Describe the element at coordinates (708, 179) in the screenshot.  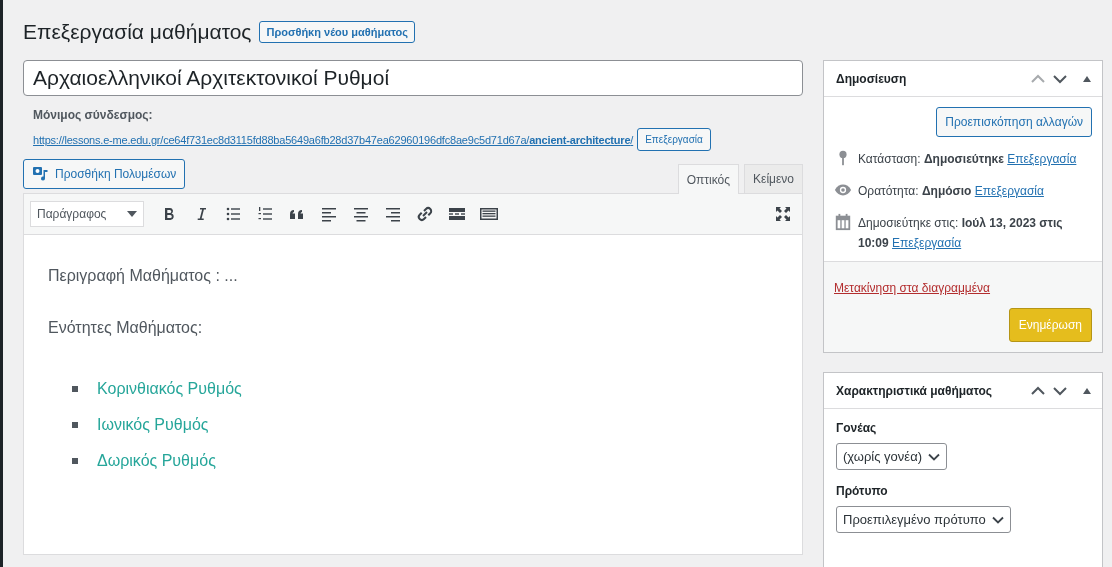
I see `editor-tab: Οπτικός` at that location.